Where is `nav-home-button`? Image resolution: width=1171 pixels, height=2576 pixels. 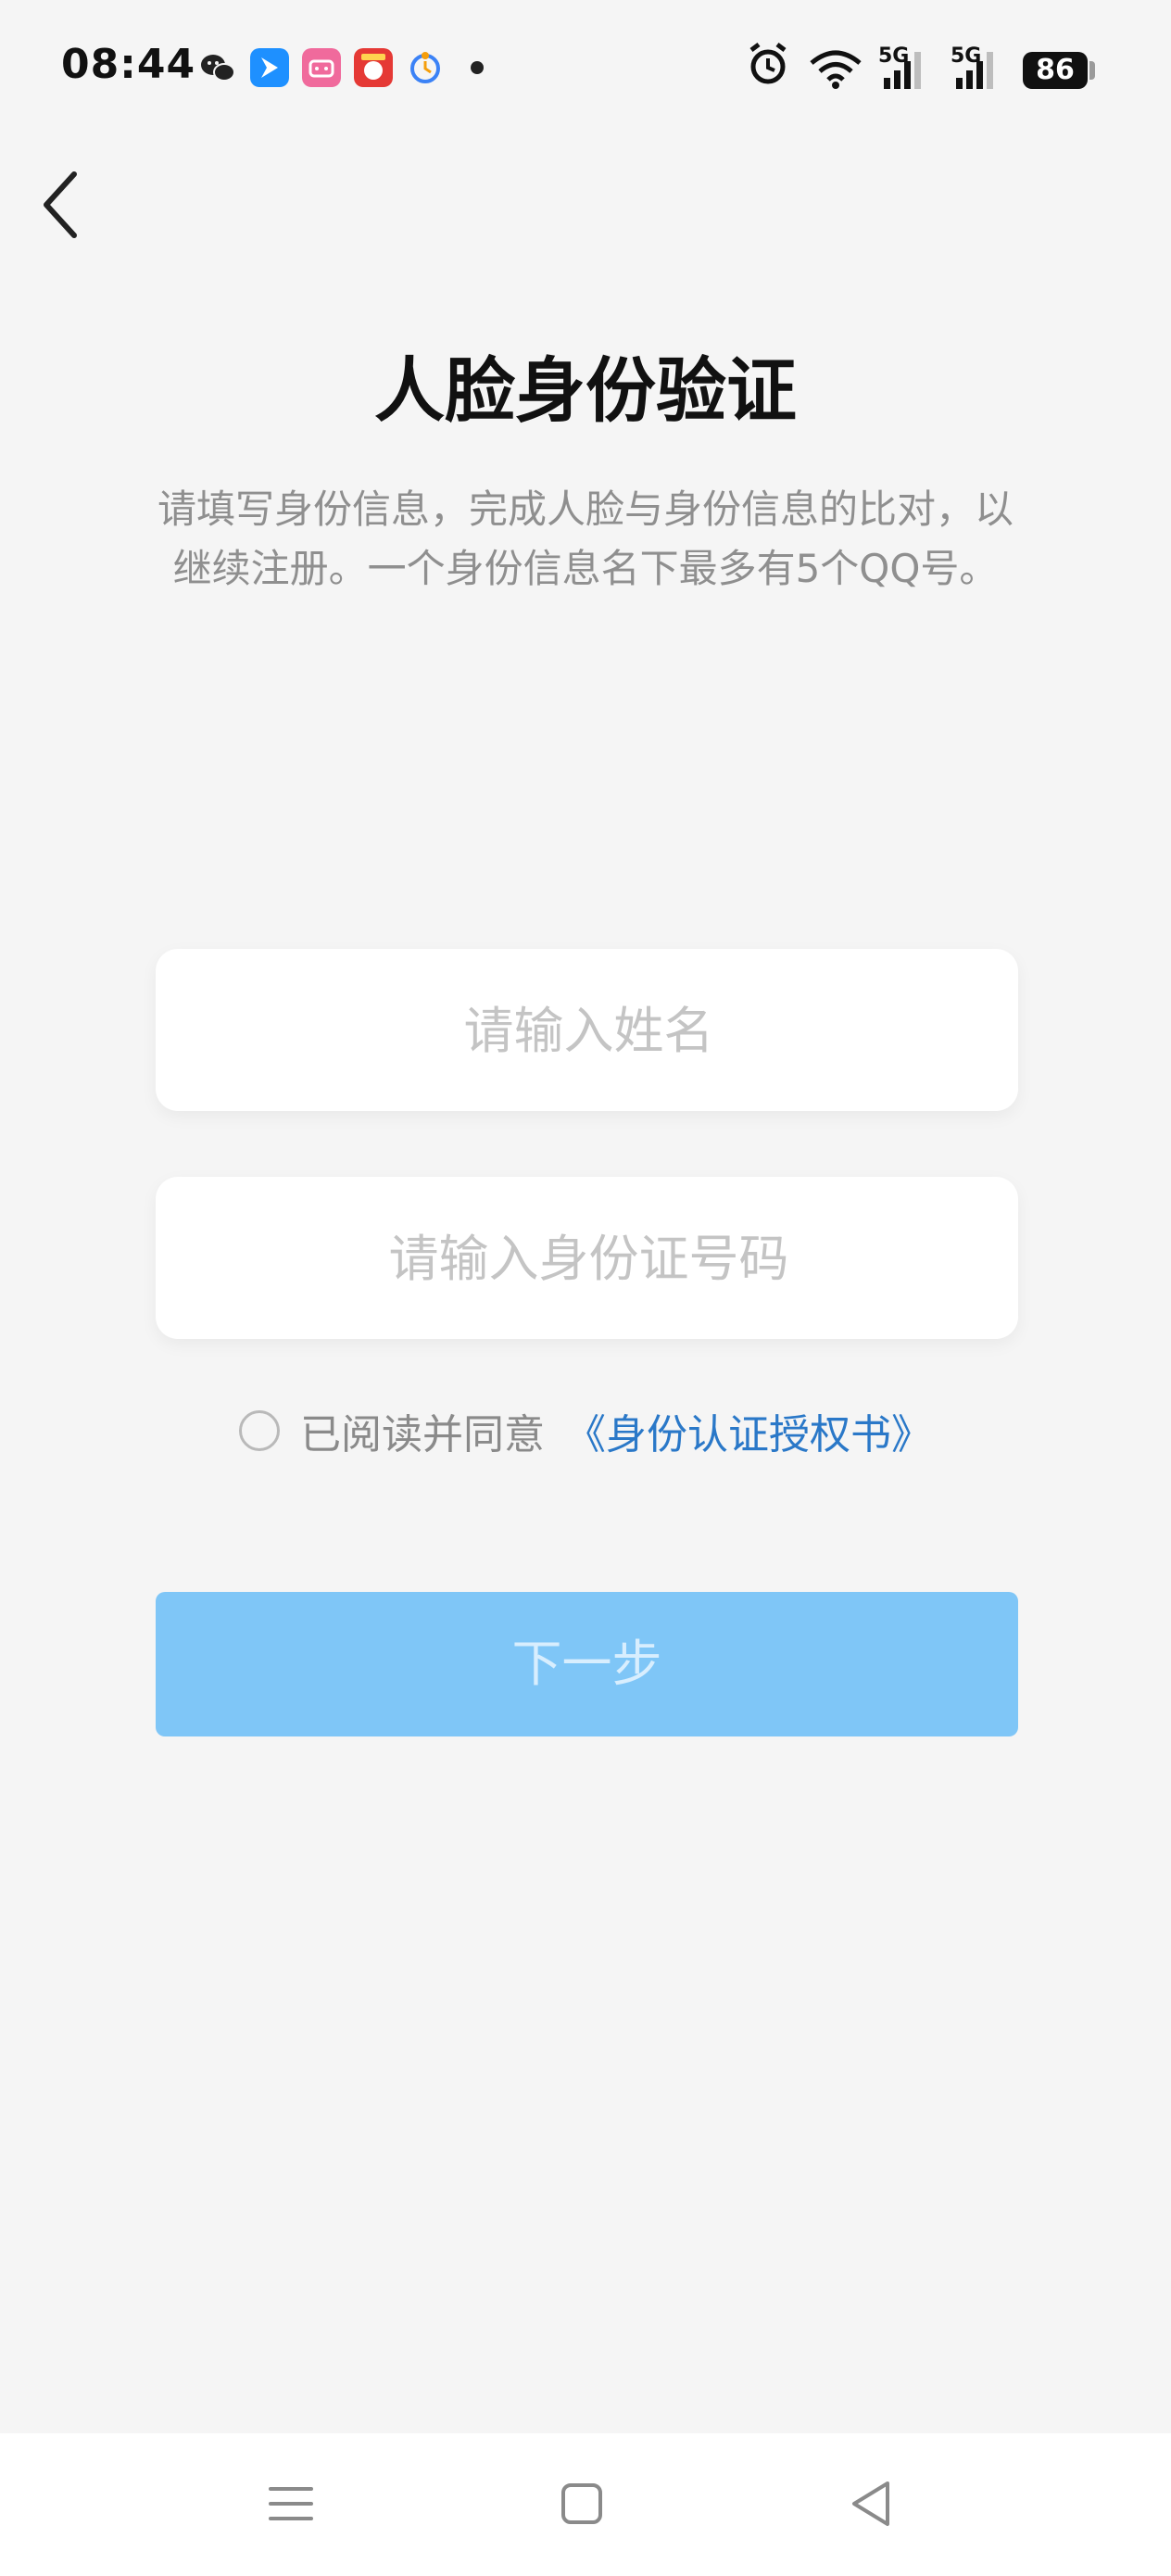 nav-home-button is located at coordinates (582, 2504).